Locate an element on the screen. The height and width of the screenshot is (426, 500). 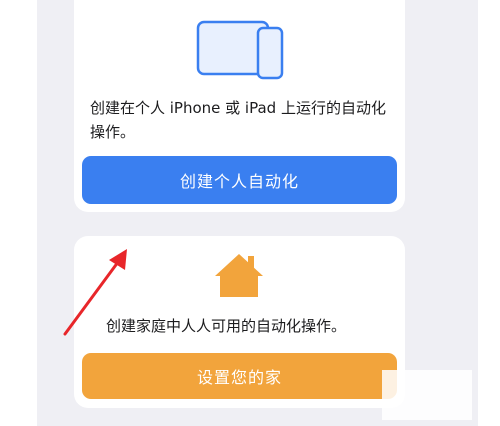
watermark-overlay is located at coordinates (427, 395).